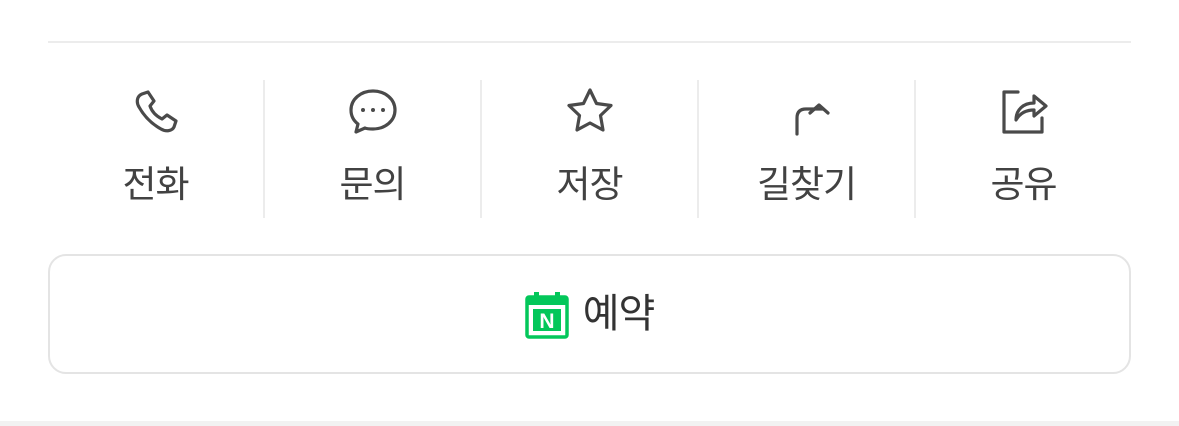 The height and width of the screenshot is (426, 1179). Describe the element at coordinates (806, 184) in the screenshot. I see `directions-label: 길찾기` at that location.